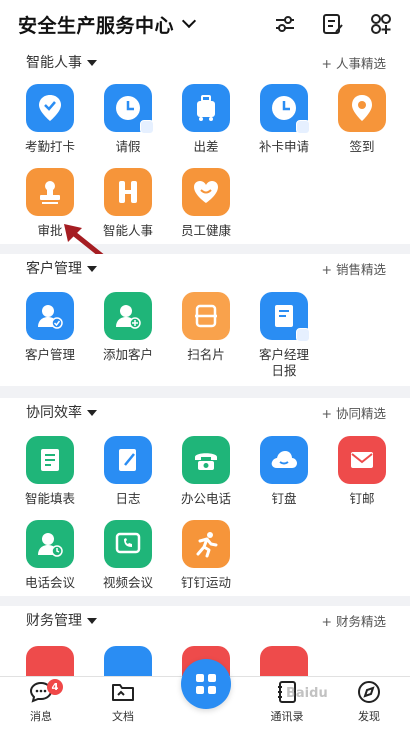 The height and width of the screenshot is (730, 410). What do you see at coordinates (369, 692) in the screenshot?
I see `compass-icon` at bounding box center [369, 692].